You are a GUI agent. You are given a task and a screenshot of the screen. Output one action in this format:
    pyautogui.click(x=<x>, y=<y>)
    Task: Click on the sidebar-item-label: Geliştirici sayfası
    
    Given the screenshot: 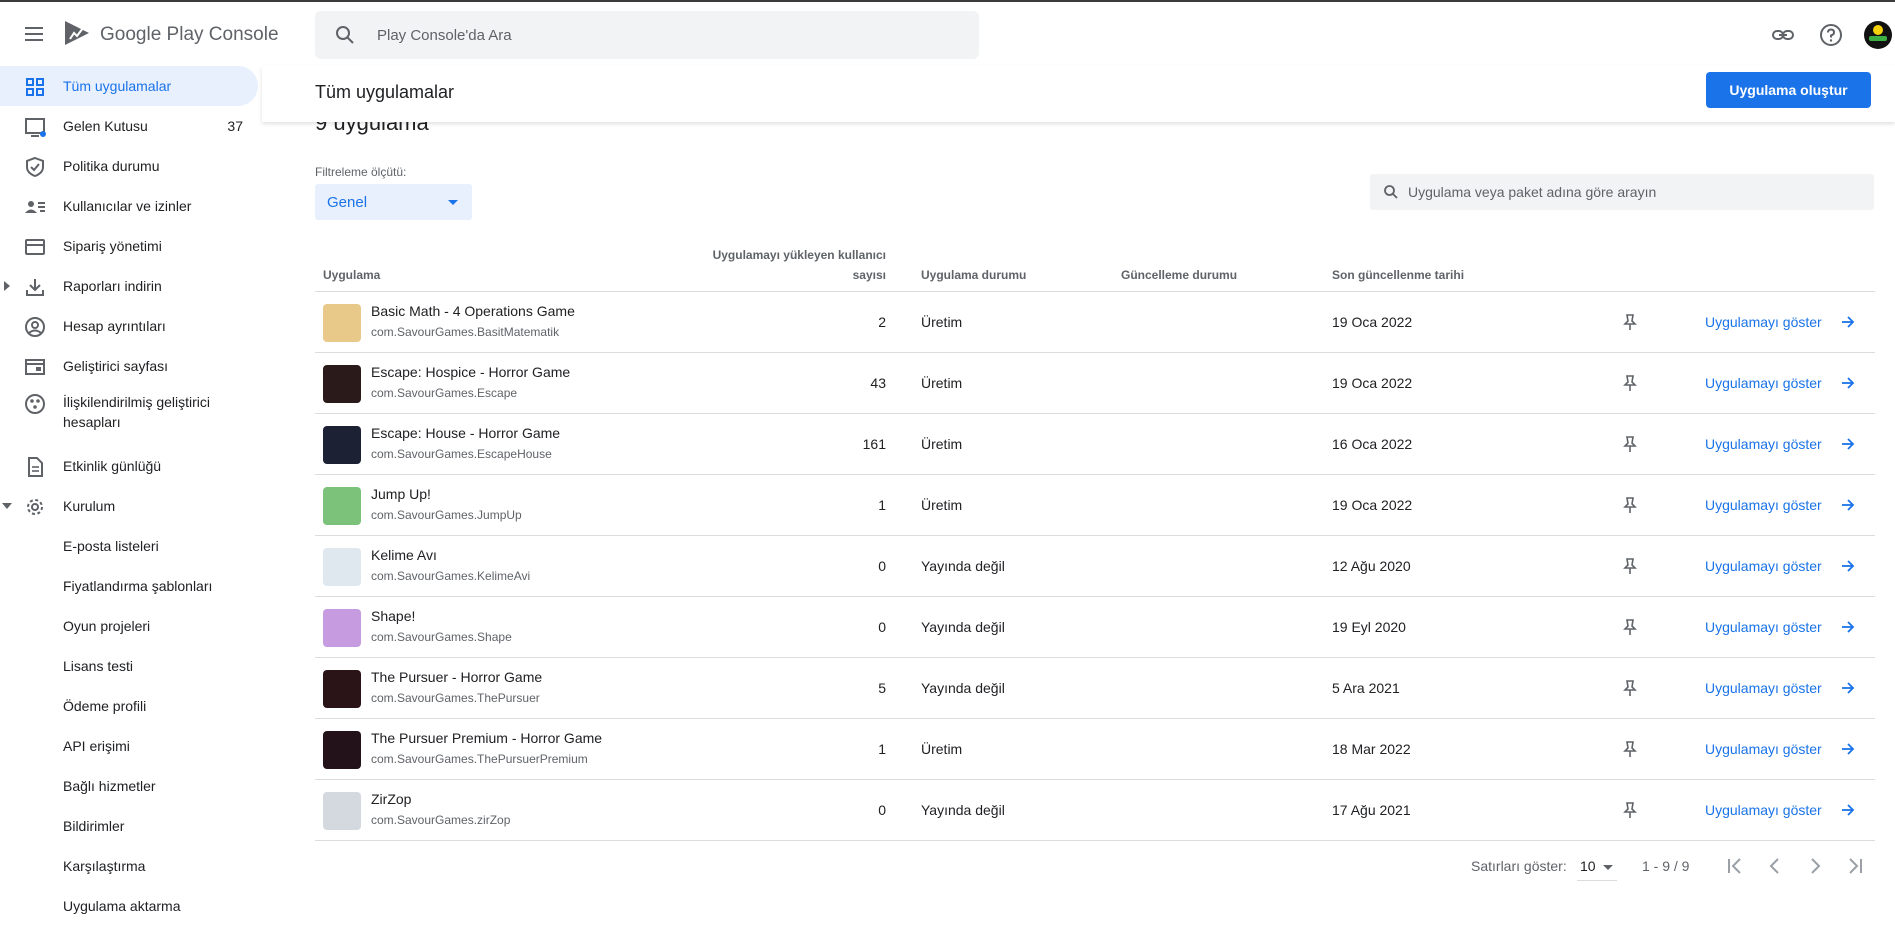 What is the action you would take?
    pyautogui.click(x=116, y=366)
    